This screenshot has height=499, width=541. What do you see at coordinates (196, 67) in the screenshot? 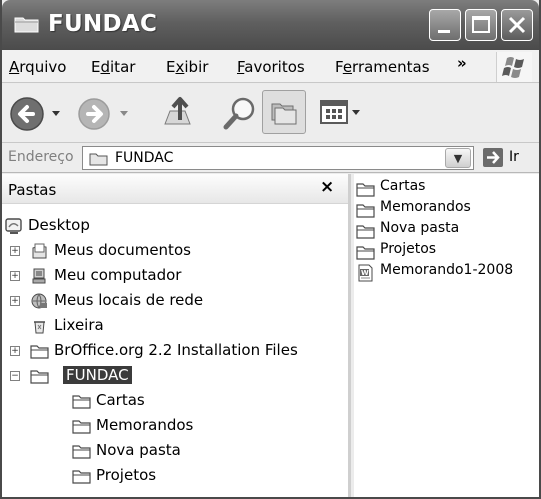
I see `menu-exibir-label: ibir` at bounding box center [196, 67].